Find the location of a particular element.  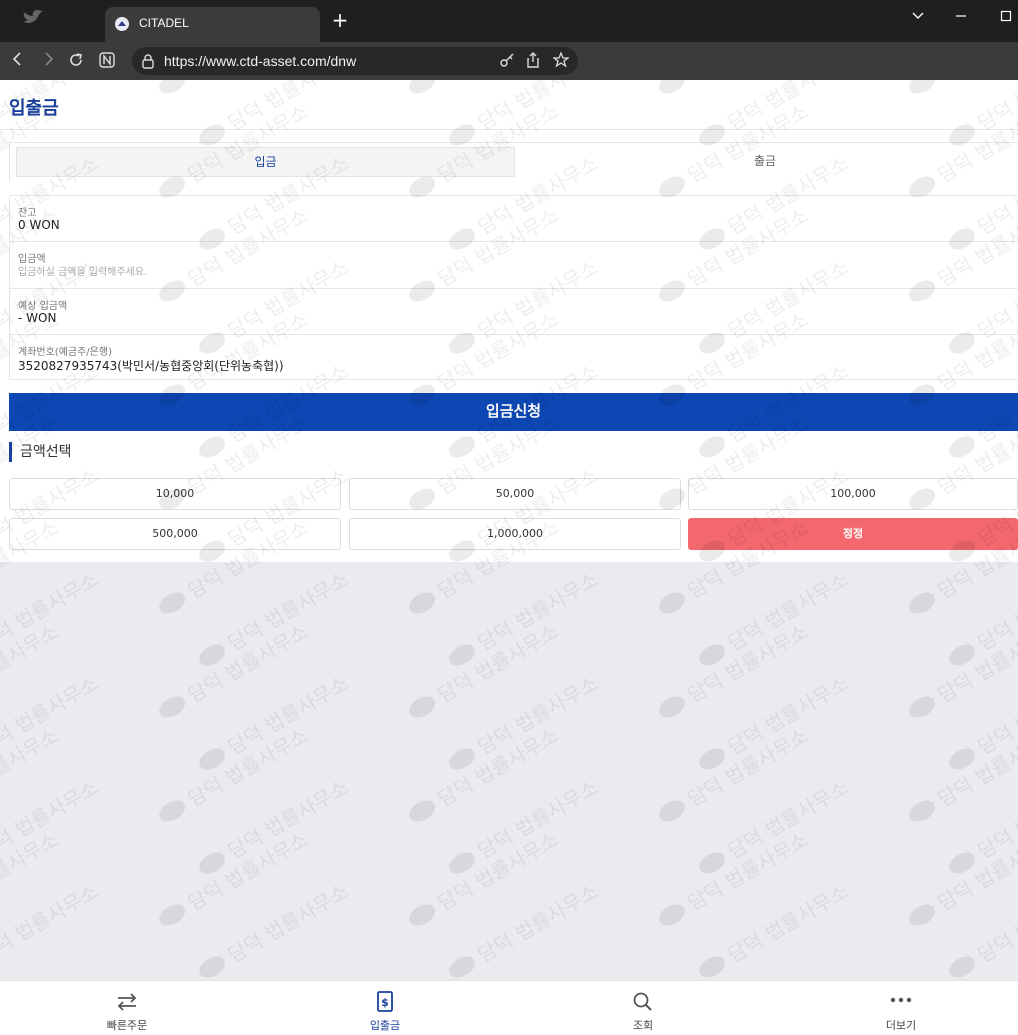

minimize-button is located at coordinates (961, 18).